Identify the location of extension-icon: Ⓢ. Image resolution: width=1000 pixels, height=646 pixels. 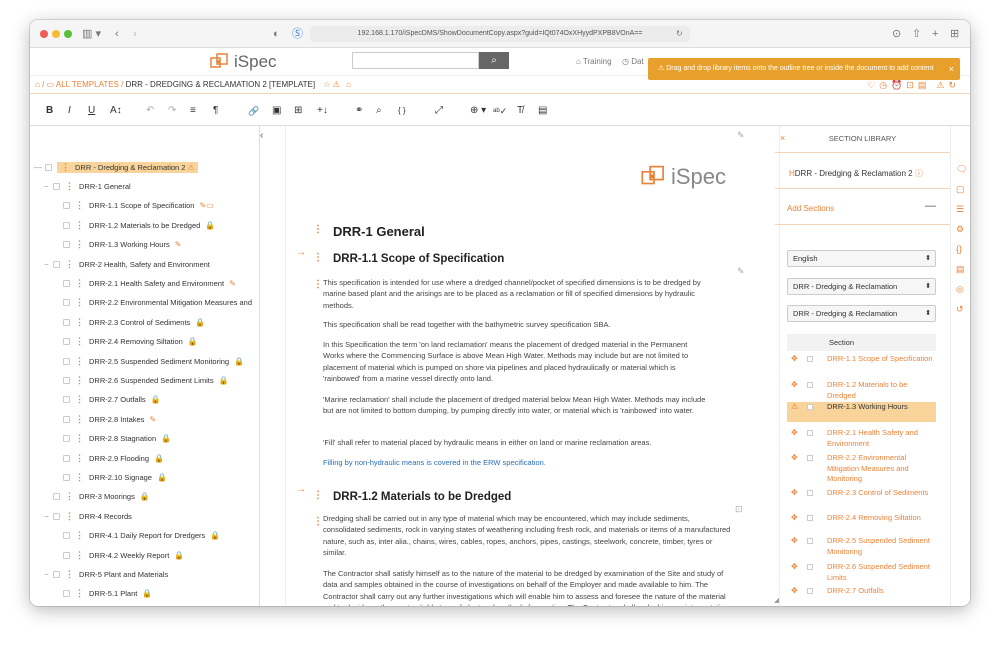
(297, 34).